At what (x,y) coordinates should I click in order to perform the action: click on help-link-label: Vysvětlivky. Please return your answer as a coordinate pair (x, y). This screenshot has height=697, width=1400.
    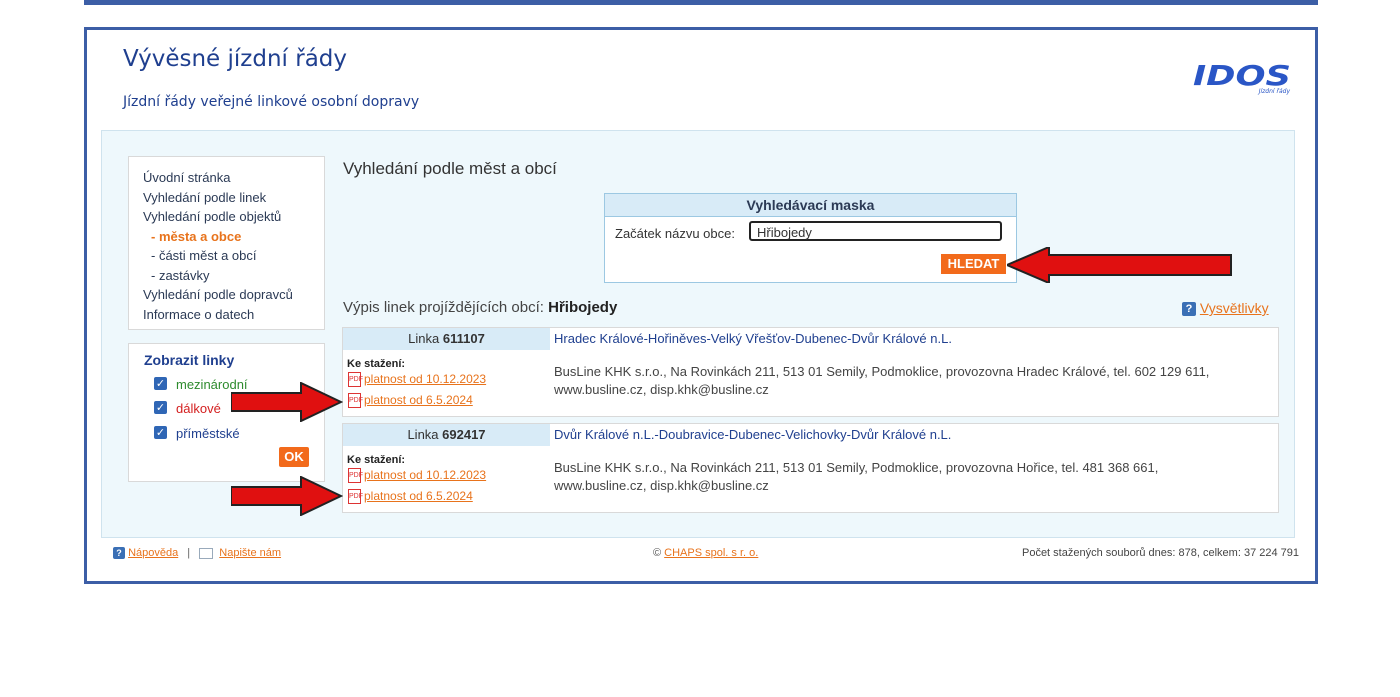
    Looking at the image, I should click on (1234, 308).